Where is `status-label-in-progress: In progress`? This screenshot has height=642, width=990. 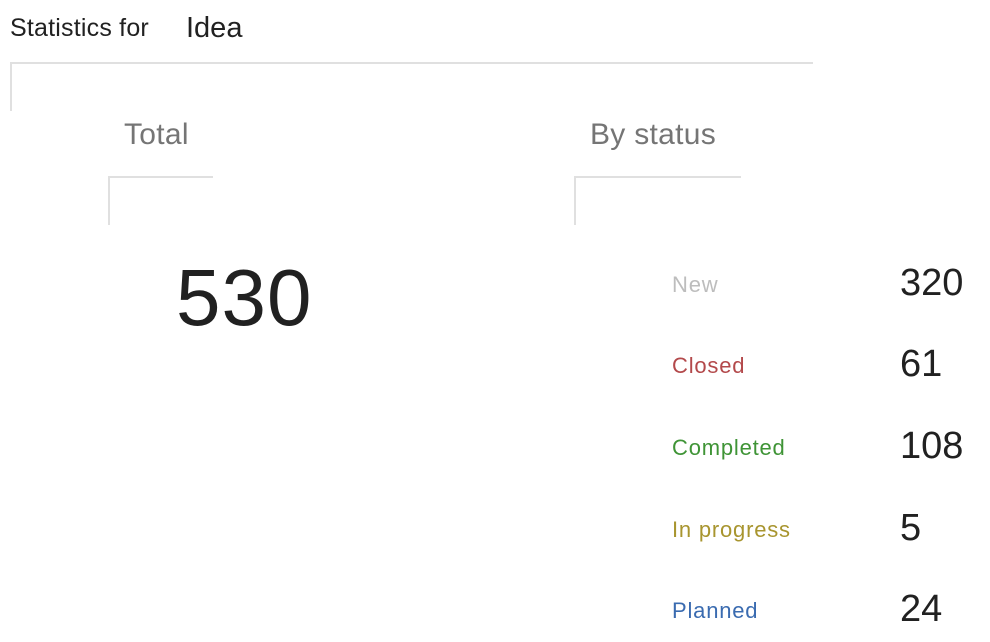
status-label-in-progress: In progress is located at coordinates (731, 529).